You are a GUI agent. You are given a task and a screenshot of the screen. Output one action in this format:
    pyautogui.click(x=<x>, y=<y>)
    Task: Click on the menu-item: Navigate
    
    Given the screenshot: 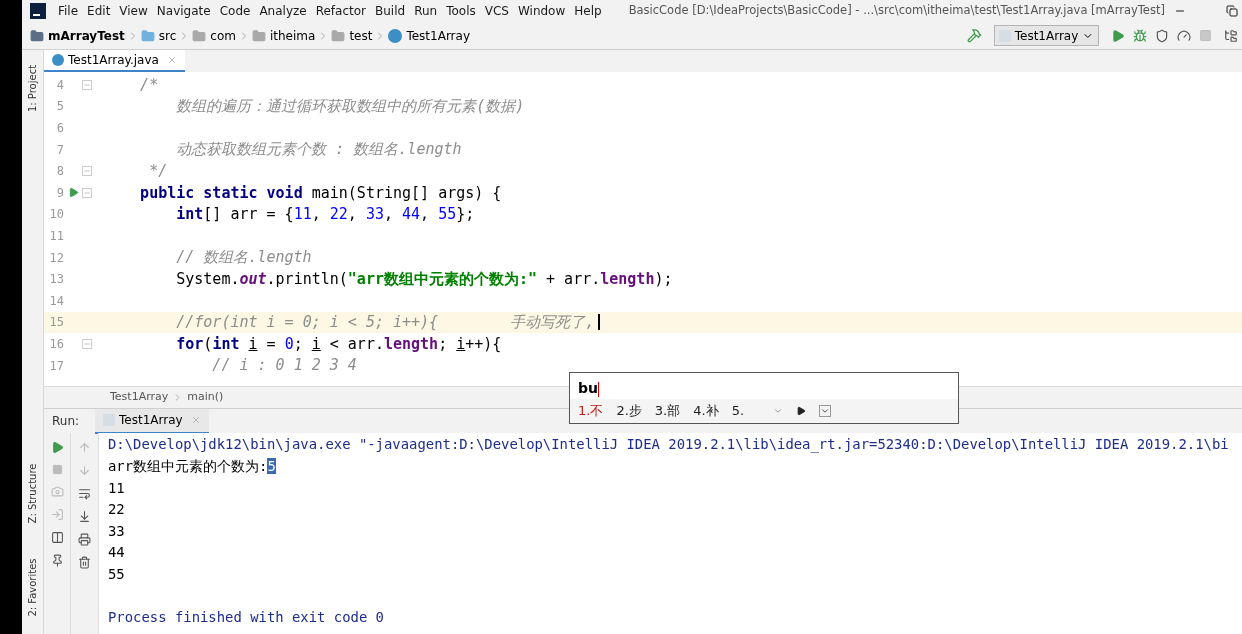 What is the action you would take?
    pyautogui.click(x=183, y=11)
    